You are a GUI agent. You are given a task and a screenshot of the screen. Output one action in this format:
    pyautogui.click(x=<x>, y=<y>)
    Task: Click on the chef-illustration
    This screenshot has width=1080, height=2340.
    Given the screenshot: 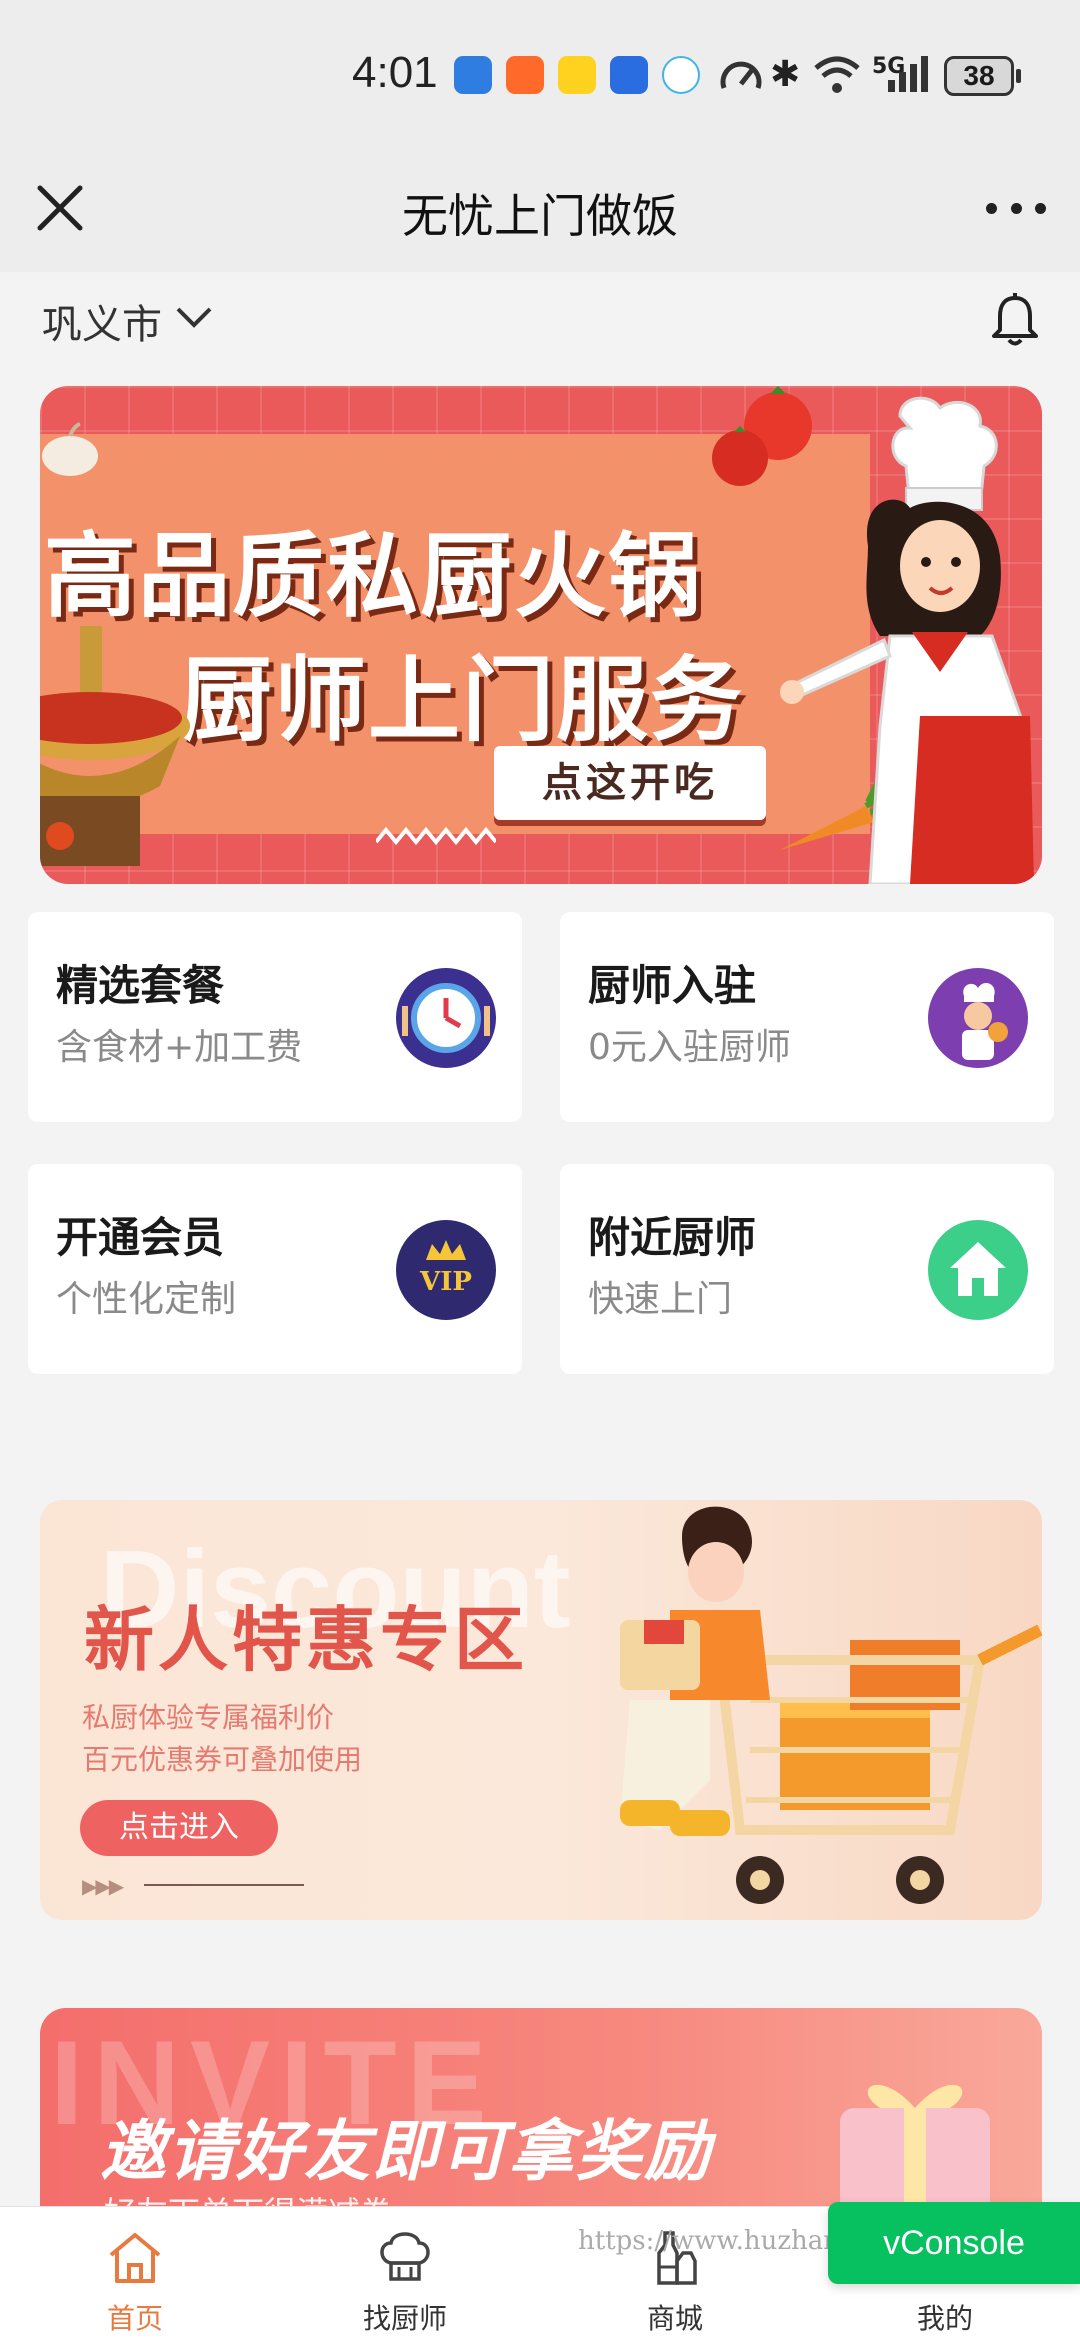 What is the action you would take?
    pyautogui.click(x=907, y=640)
    